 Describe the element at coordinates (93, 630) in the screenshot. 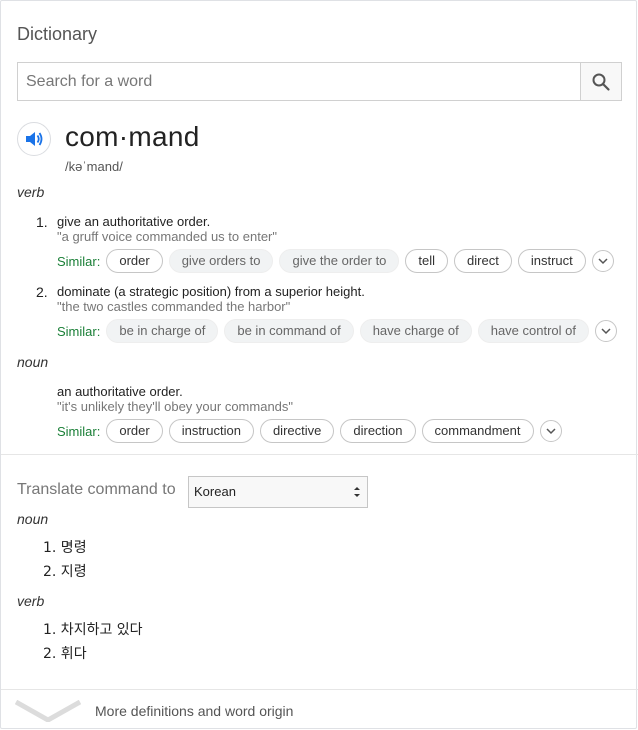

I see `translation-item: 1. 차지하고 있다` at that location.